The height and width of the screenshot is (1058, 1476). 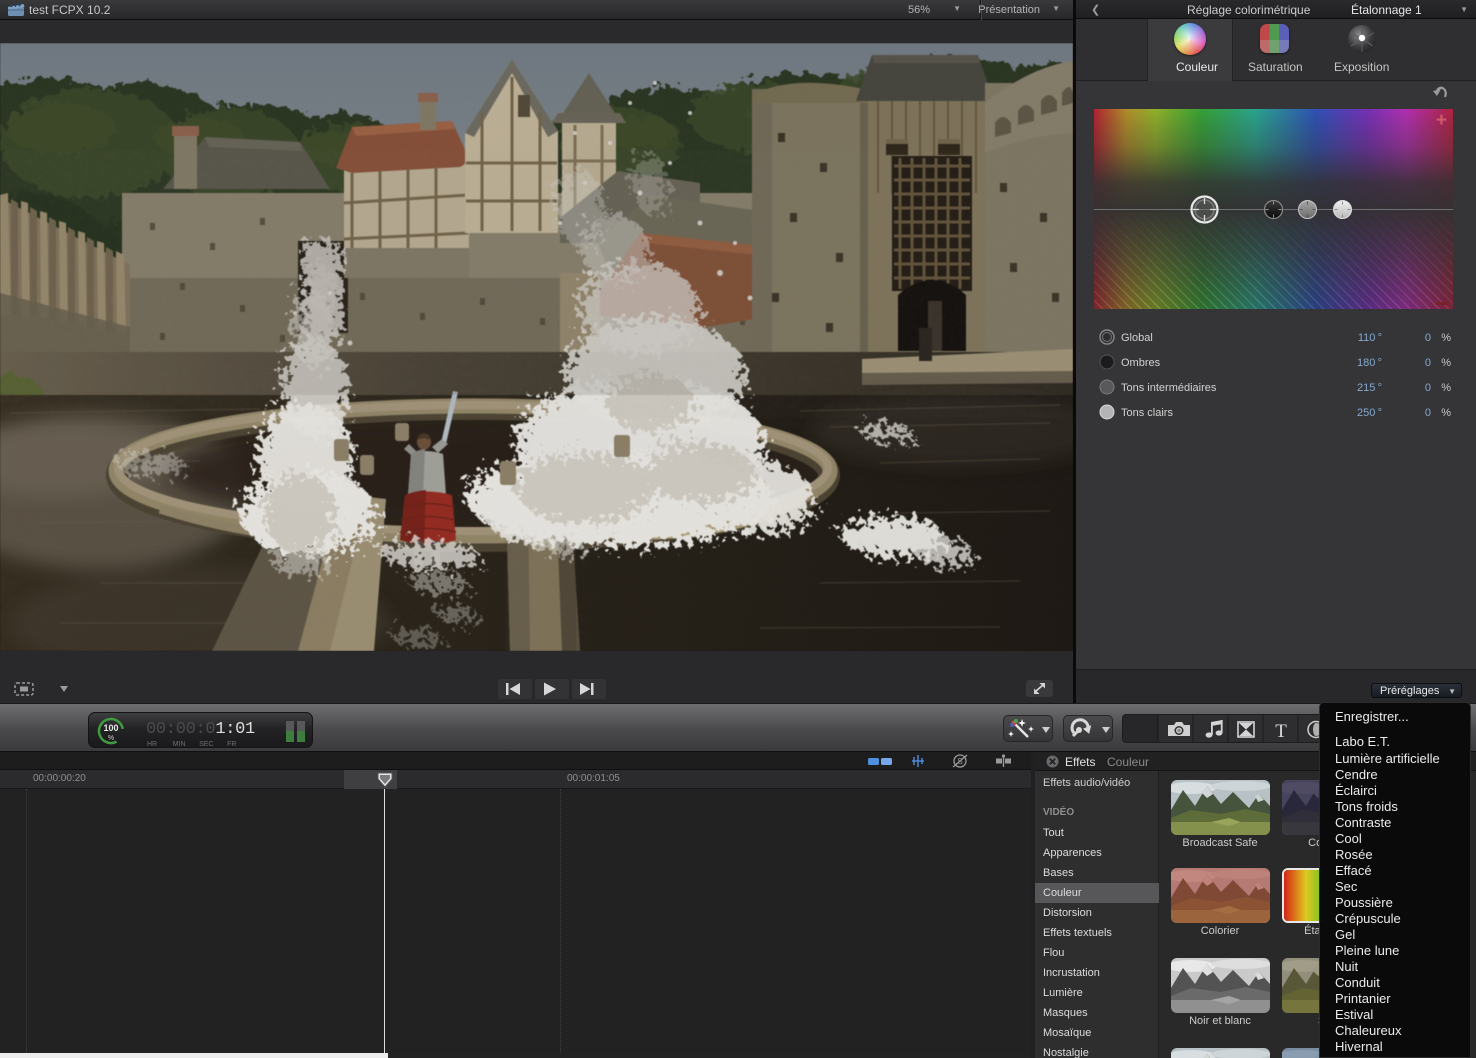 What do you see at coordinates (110, 728) in the screenshot?
I see `svg-text: 100` at bounding box center [110, 728].